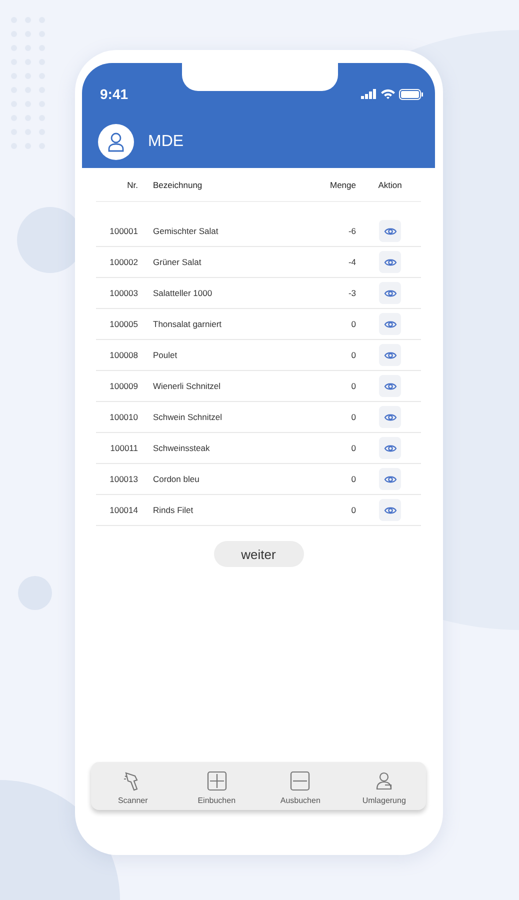 The image size is (519, 900). What do you see at coordinates (183, 293) in the screenshot?
I see `item-name: Salatteller 1000` at bounding box center [183, 293].